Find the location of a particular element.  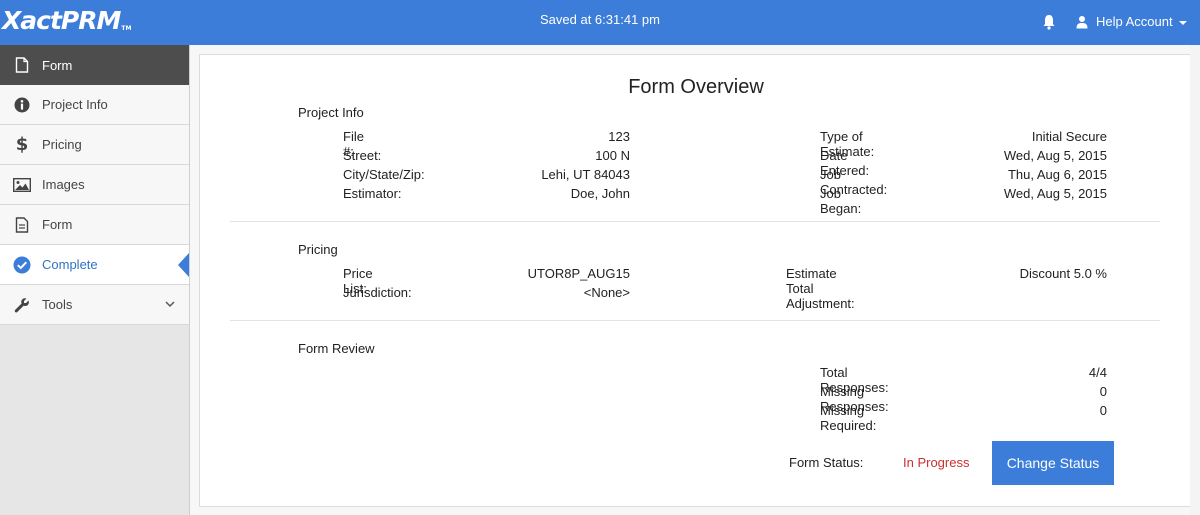

sidebar-item-project-info: Project Info is located at coordinates (94, 105).